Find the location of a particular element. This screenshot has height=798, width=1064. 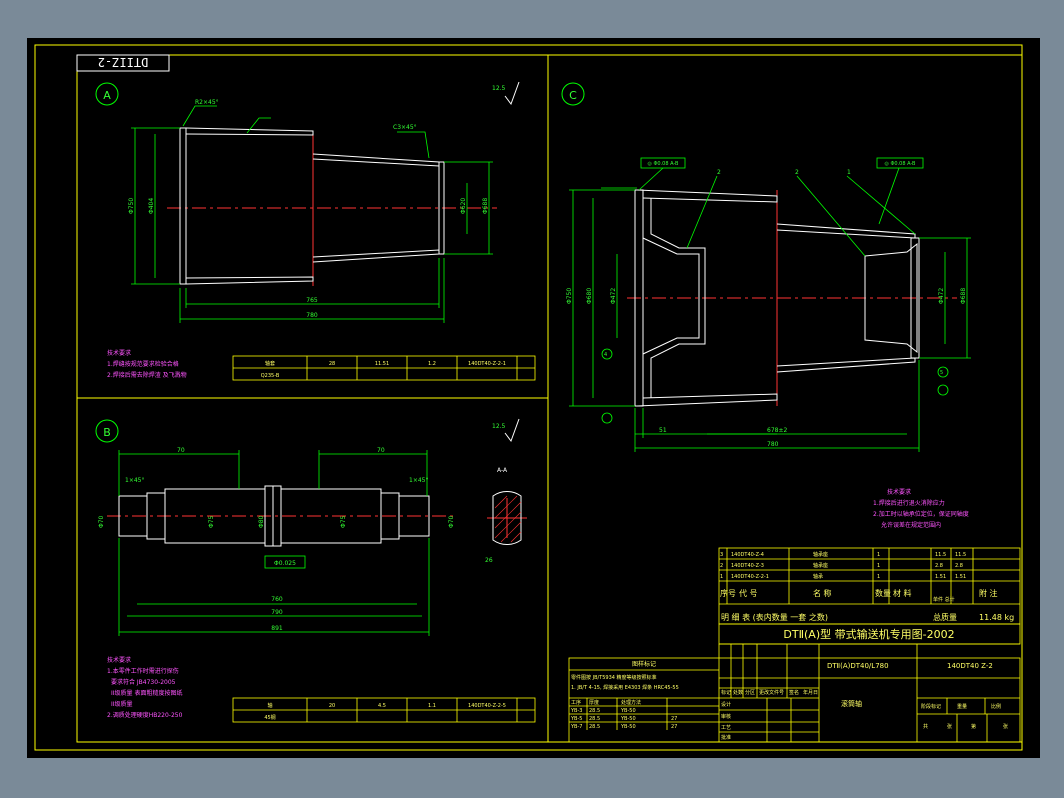

sub-r3c0: YB-7 is located at coordinates (576, 727).